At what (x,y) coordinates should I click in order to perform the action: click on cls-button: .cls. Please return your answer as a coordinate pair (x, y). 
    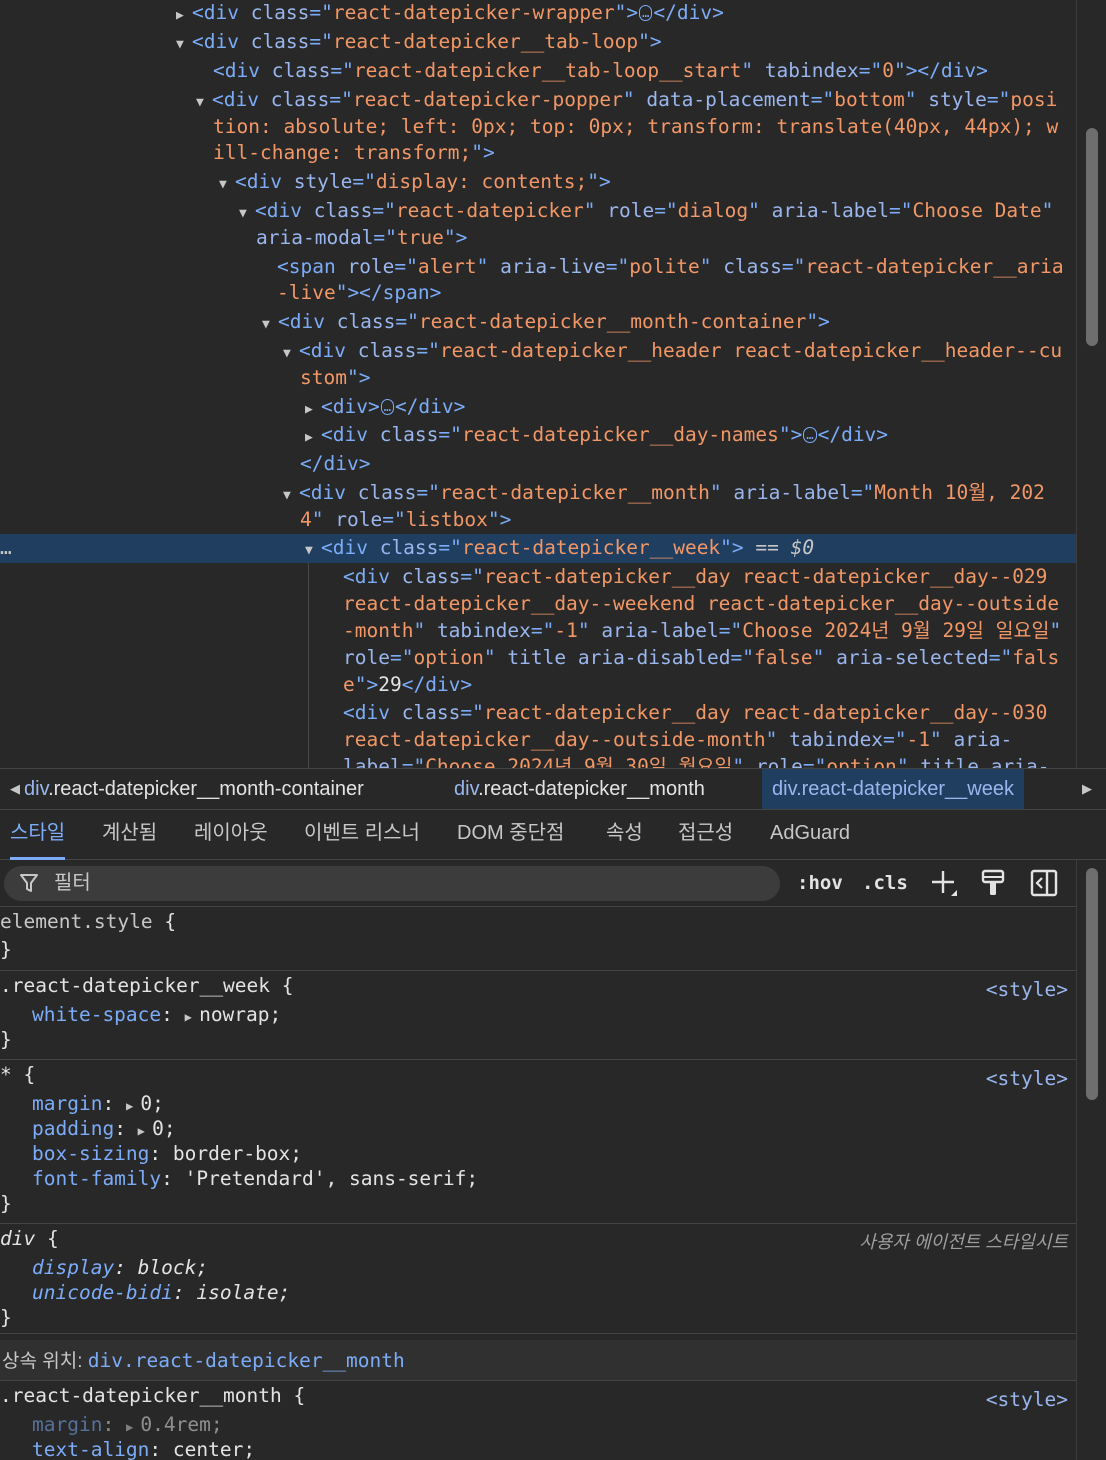
    Looking at the image, I should click on (885, 883).